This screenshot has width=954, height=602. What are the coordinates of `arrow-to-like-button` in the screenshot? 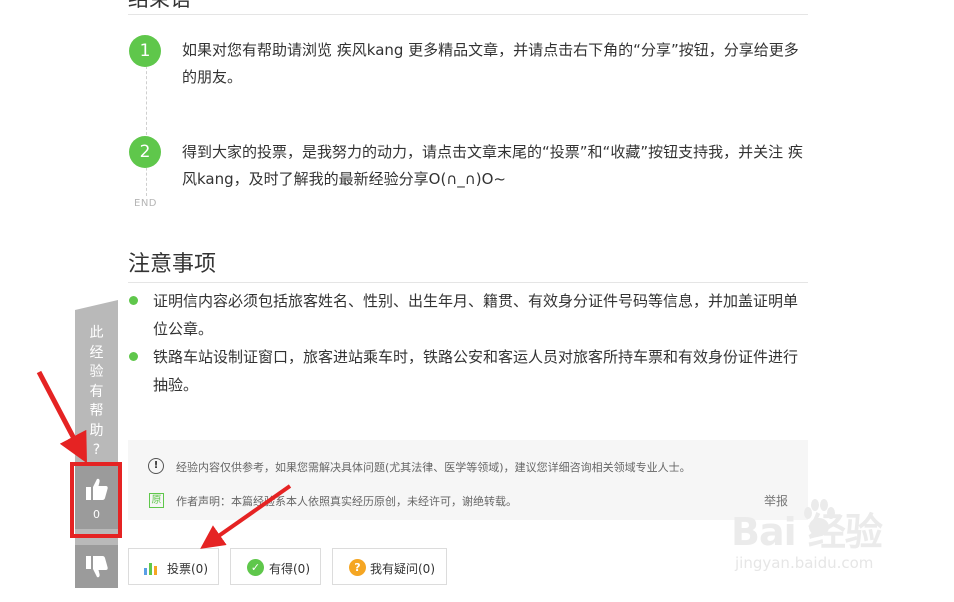 It's located at (61, 417).